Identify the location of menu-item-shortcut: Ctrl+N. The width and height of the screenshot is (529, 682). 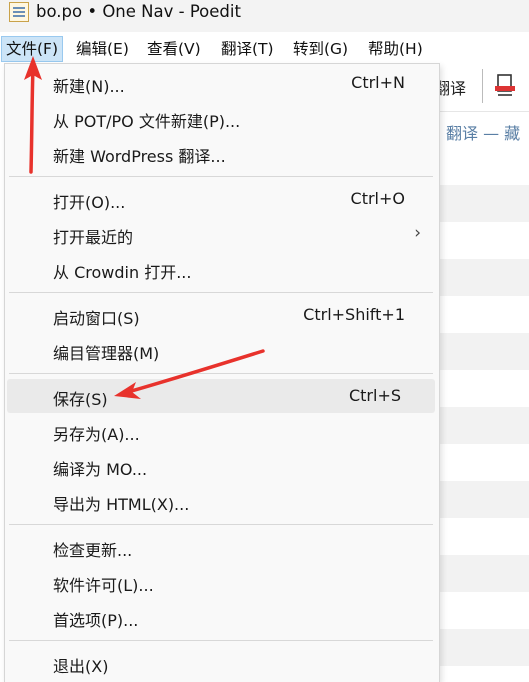
(378, 82).